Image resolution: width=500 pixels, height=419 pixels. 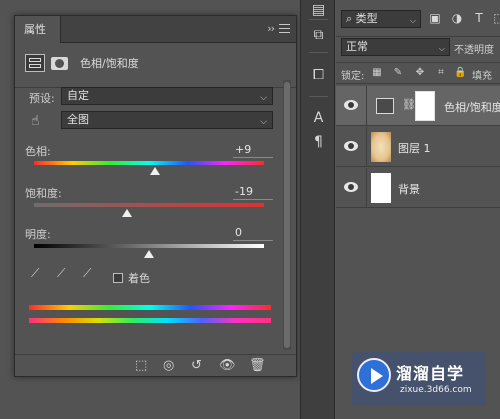 I want to click on properties-footer: ⬚ ◎ ↺ 👁 🗑, so click(x=155, y=365).